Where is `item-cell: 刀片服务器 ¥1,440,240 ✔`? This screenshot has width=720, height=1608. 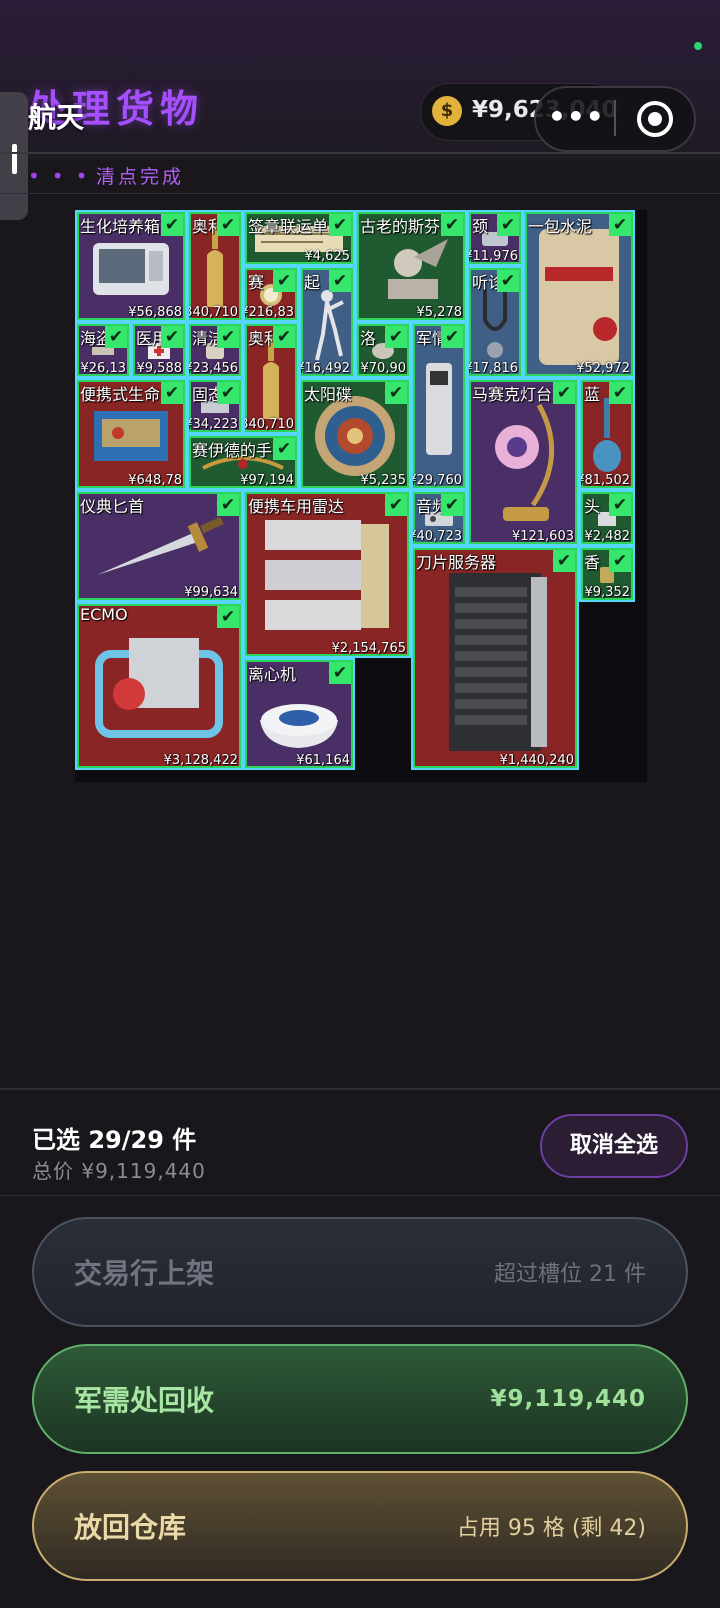 item-cell: 刀片服务器 ¥1,440,240 ✔ is located at coordinates (495, 658).